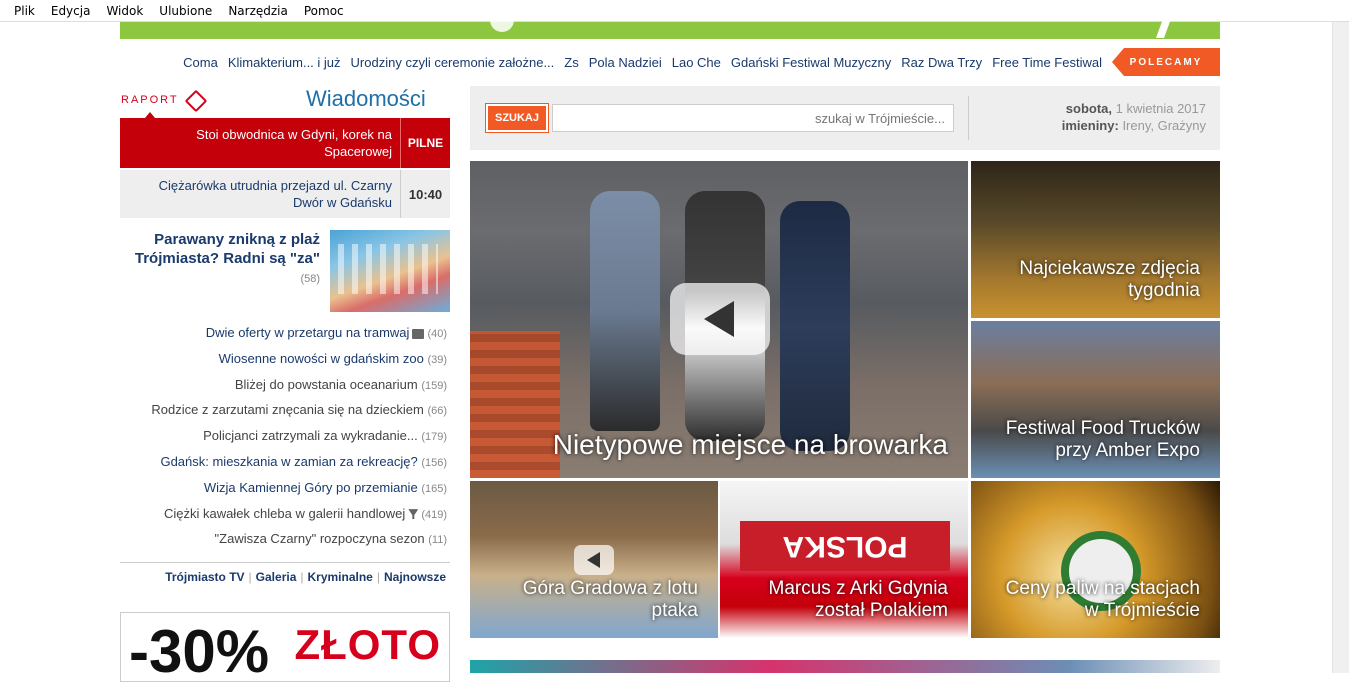  I want to click on comment-count: (39), so click(437, 359).